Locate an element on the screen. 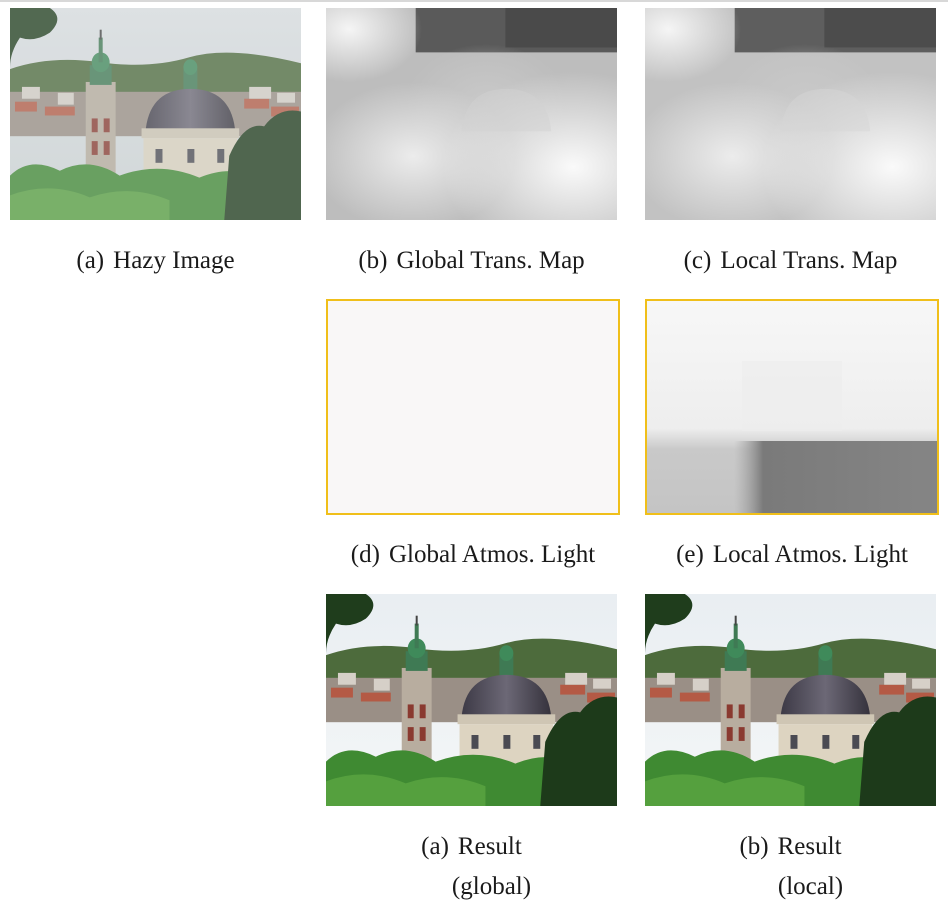  caption-global-transmission-map: (b) Global Trans. Map is located at coordinates (471, 261).